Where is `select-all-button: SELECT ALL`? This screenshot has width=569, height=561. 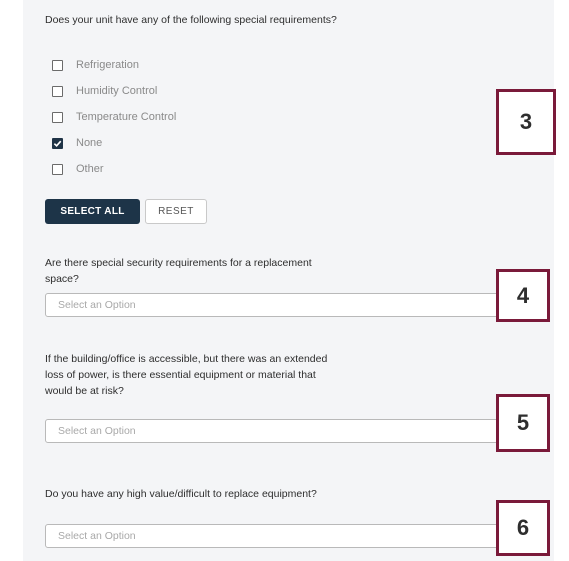 select-all-button: SELECT ALL is located at coordinates (92, 211).